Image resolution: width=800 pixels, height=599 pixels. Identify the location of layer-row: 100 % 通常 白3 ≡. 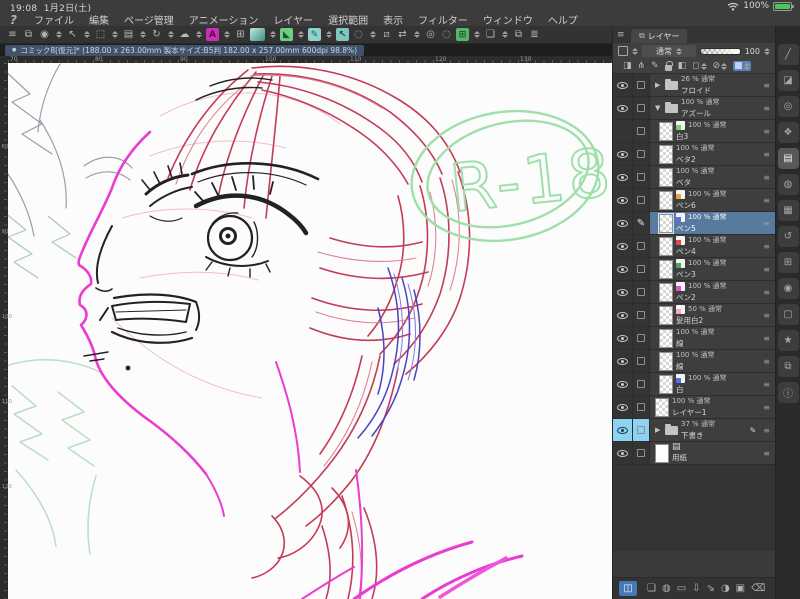
(694, 131).